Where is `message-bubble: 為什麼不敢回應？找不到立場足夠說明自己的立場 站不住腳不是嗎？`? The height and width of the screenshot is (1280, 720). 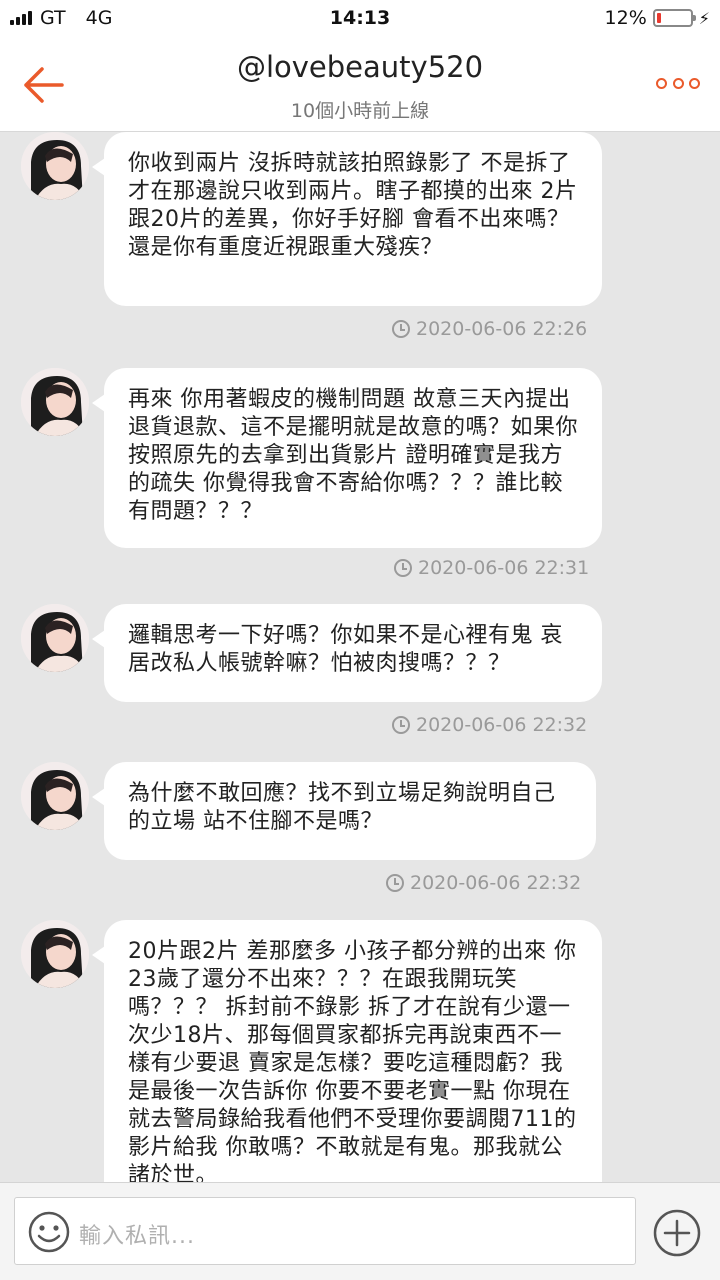 message-bubble: 為什麼不敢回應？找不到立場足夠說明自己的立場 站不住腳不是嗎？ is located at coordinates (344, 811).